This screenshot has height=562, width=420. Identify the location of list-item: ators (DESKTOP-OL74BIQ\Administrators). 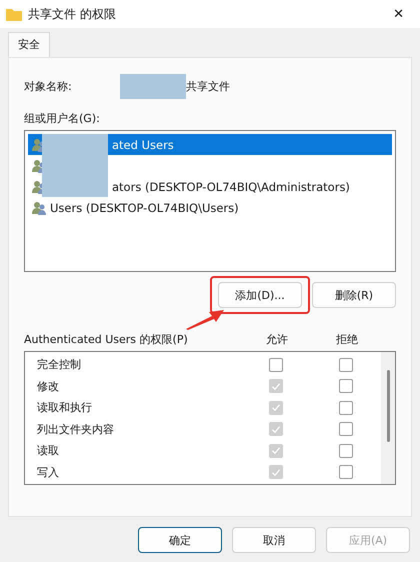
(210, 186).